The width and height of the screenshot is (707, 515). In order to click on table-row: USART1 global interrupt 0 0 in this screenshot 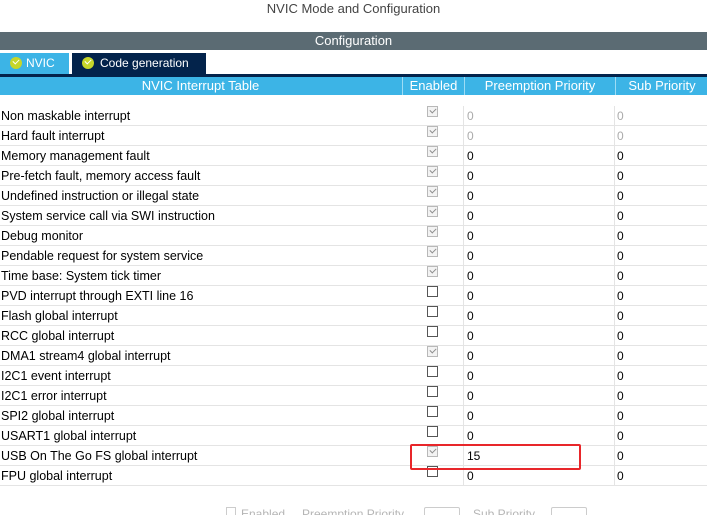, I will do `click(353, 436)`.